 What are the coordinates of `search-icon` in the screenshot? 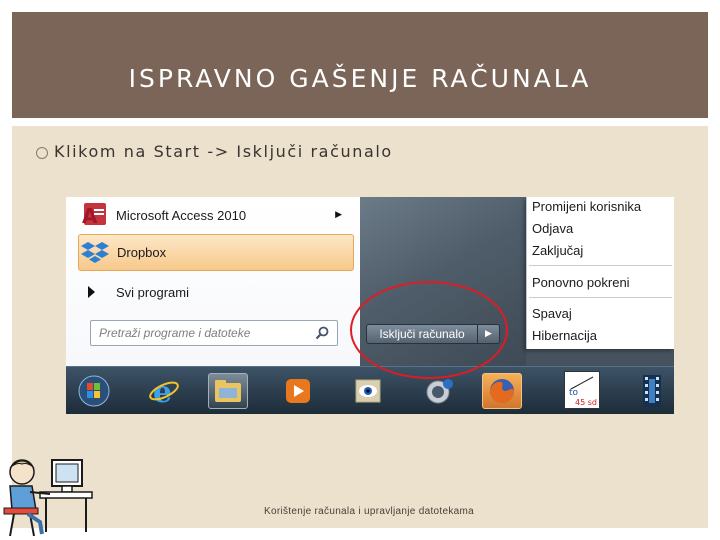 It's located at (322, 333).